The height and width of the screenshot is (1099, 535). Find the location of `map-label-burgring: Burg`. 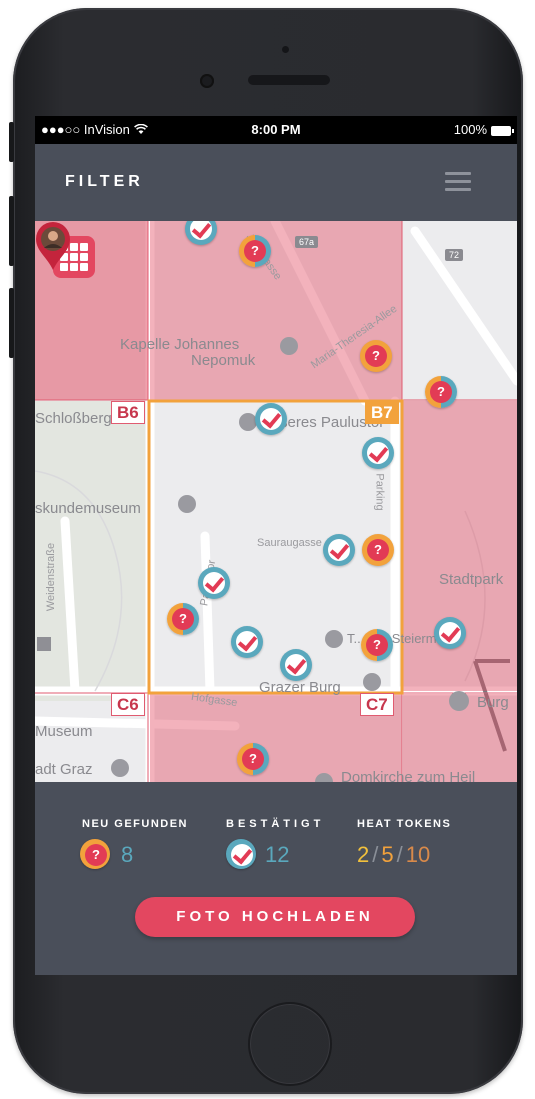

map-label-burgring: Burg is located at coordinates (493, 702).